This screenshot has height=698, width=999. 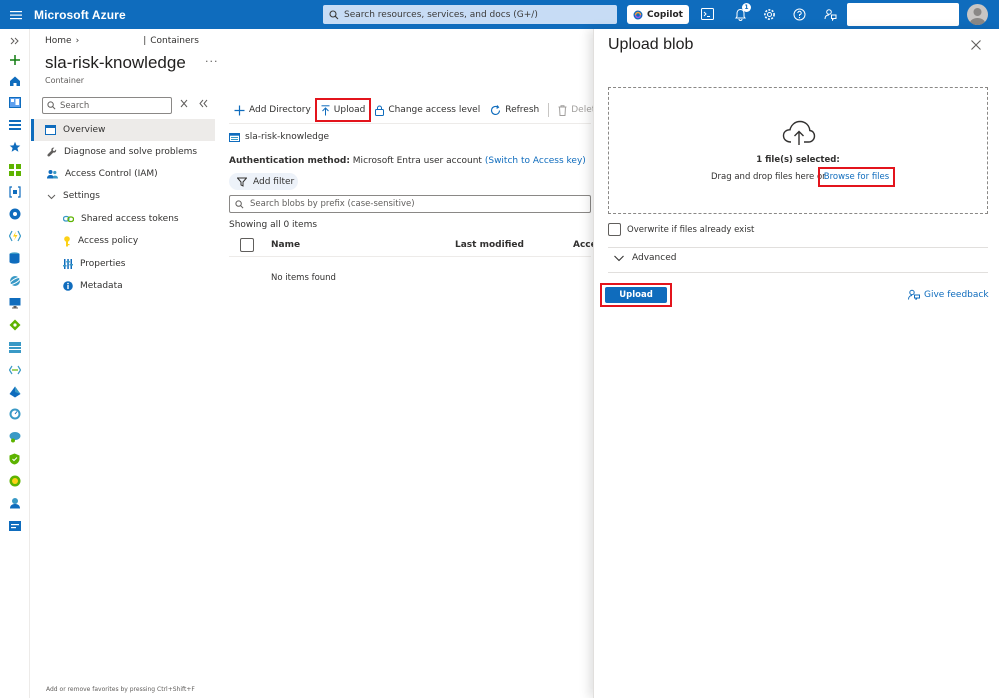 I want to click on menu-group-settings: Settings, so click(x=123, y=196).